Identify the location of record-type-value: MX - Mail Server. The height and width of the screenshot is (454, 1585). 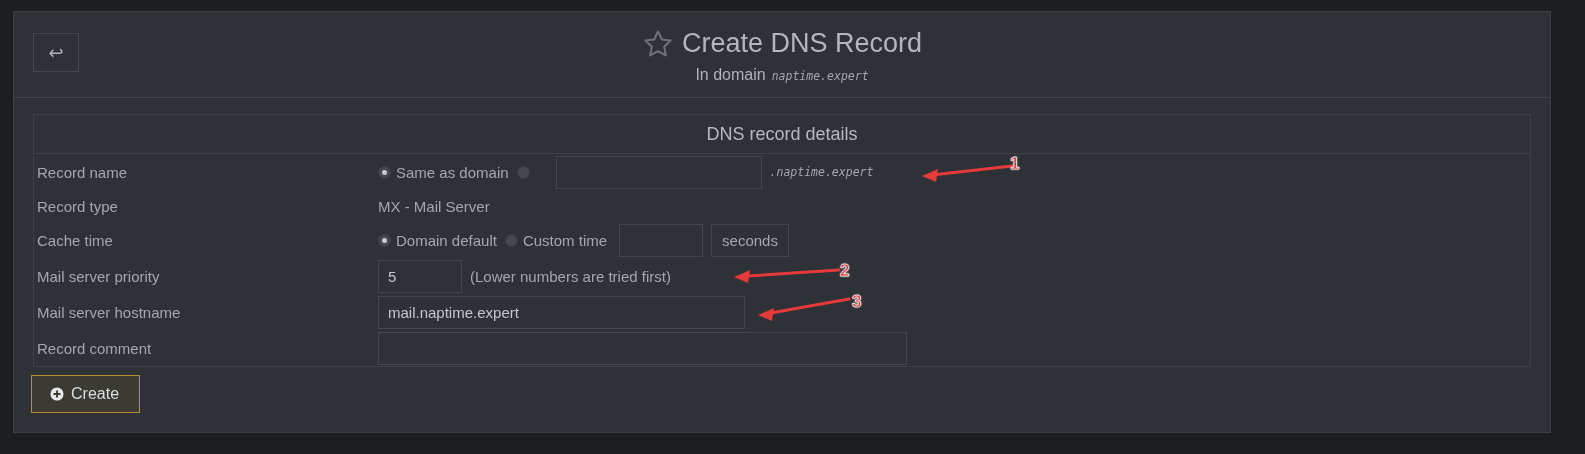
(434, 206).